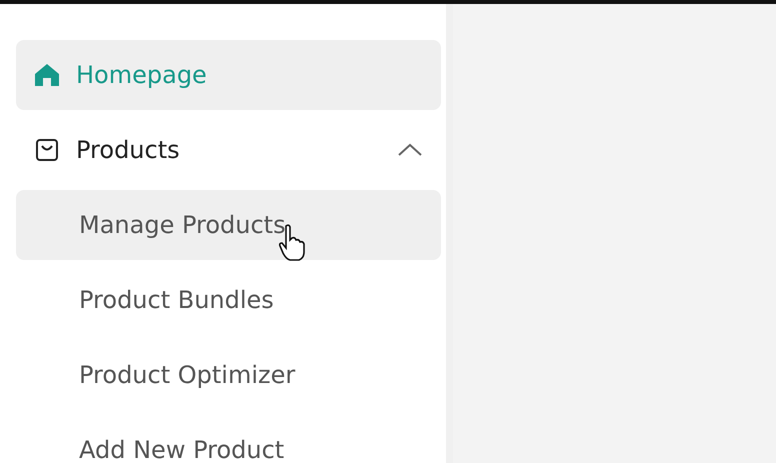  Describe the element at coordinates (47, 150) in the screenshot. I see `bag-icon` at that location.